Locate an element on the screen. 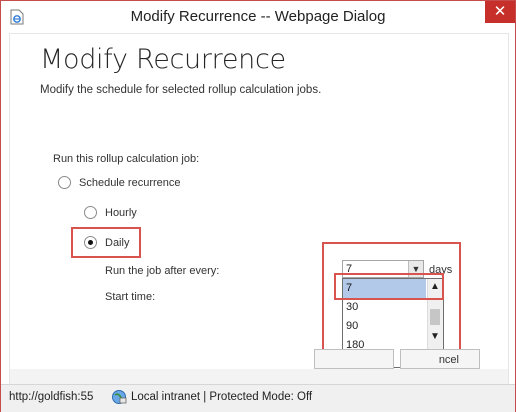  title-bar: Modify Recurrence -- Webpage Dialog ✕ is located at coordinates (258, 17).